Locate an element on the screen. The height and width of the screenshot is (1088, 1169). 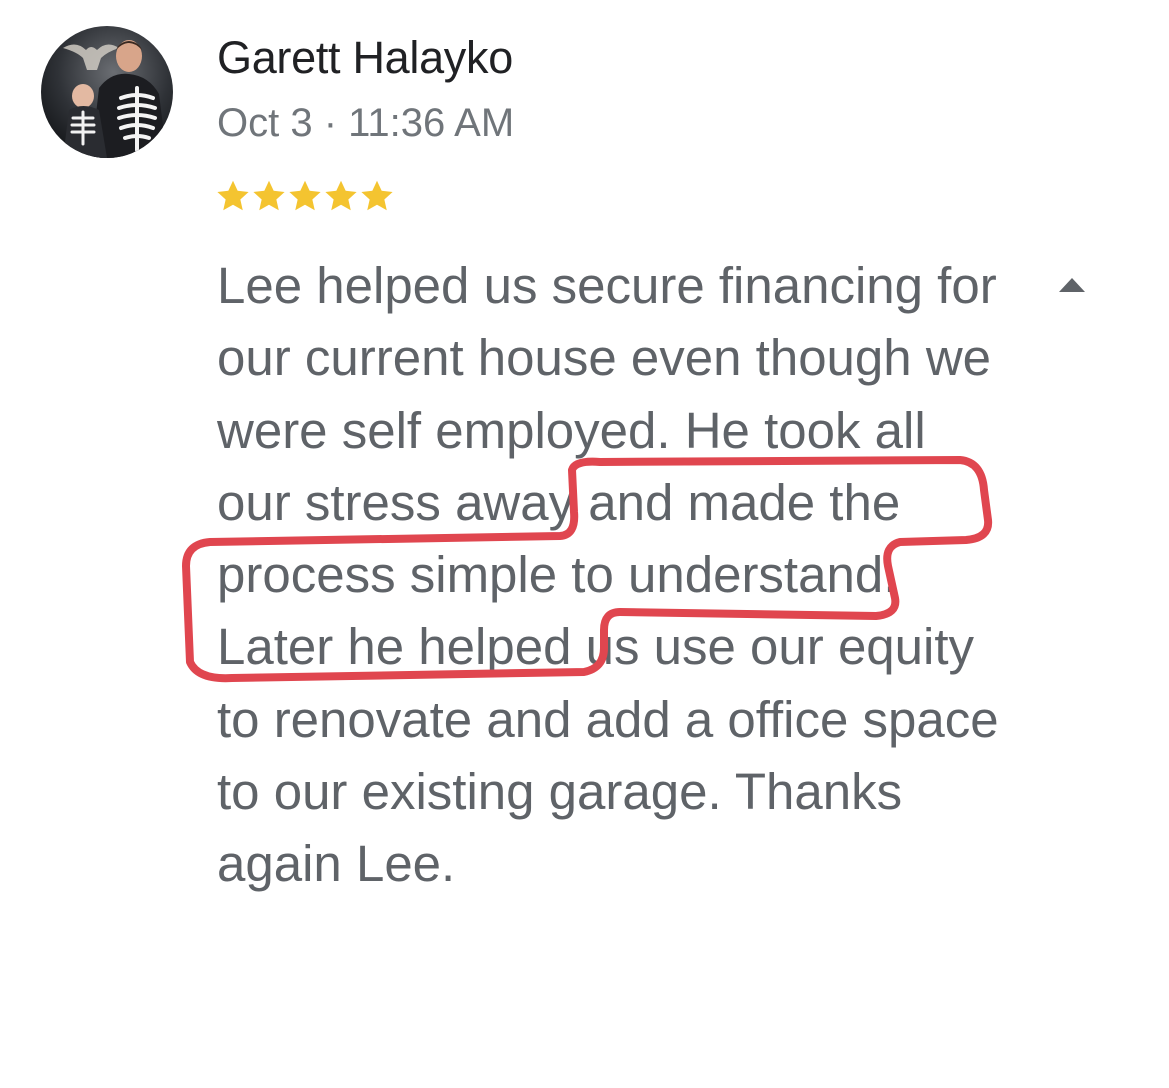
review-date-time: Oct 3 · 11:36 AM is located at coordinates (366, 123).